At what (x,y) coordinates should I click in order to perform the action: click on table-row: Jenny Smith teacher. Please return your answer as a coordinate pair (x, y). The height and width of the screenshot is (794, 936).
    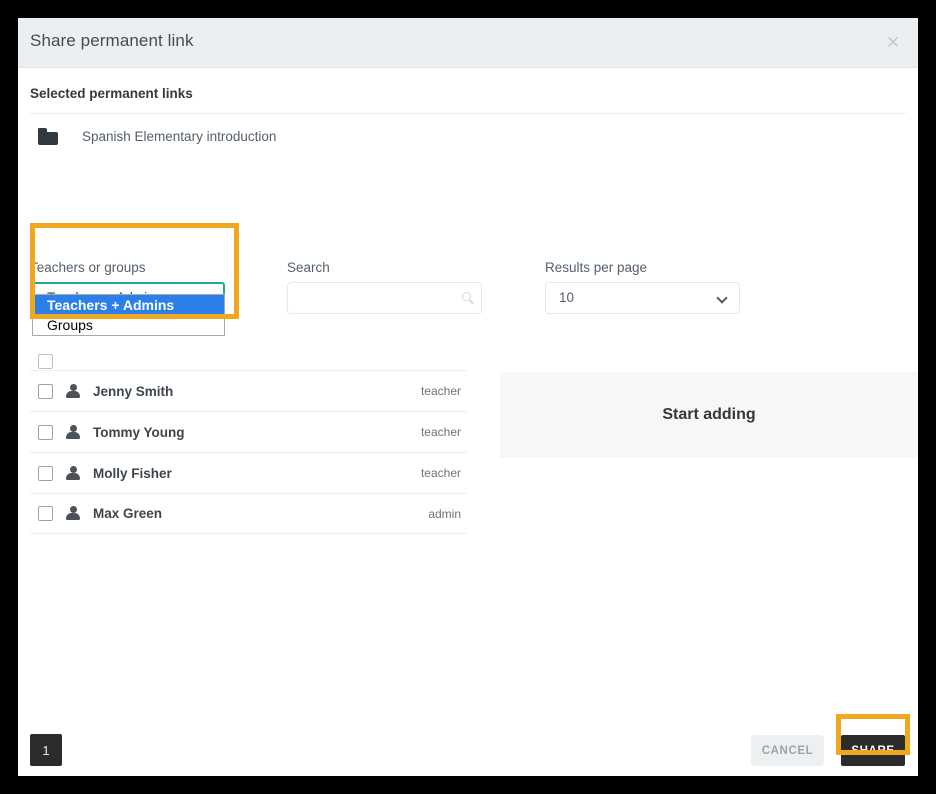
    Looking at the image, I should click on (248, 390).